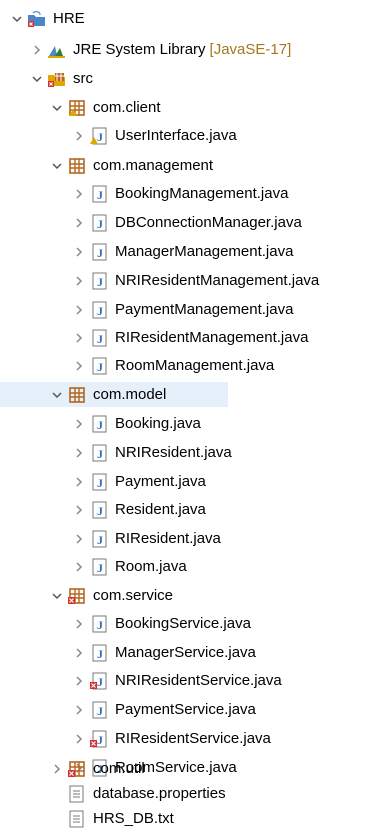 Image resolution: width=385 pixels, height=833 pixels. I want to click on tree-item-file: J RIResidentManagement.java, so click(192, 337).